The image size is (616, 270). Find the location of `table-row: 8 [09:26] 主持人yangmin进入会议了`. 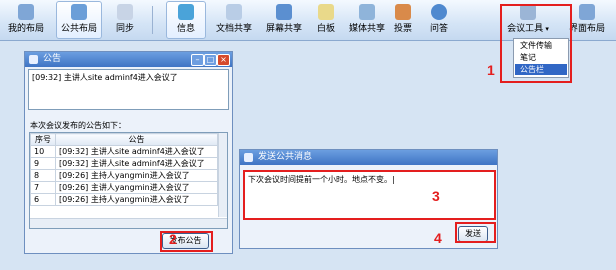

table-row: 8 [09:26] 主持人yangmin进入会议了 is located at coordinates (124, 175).